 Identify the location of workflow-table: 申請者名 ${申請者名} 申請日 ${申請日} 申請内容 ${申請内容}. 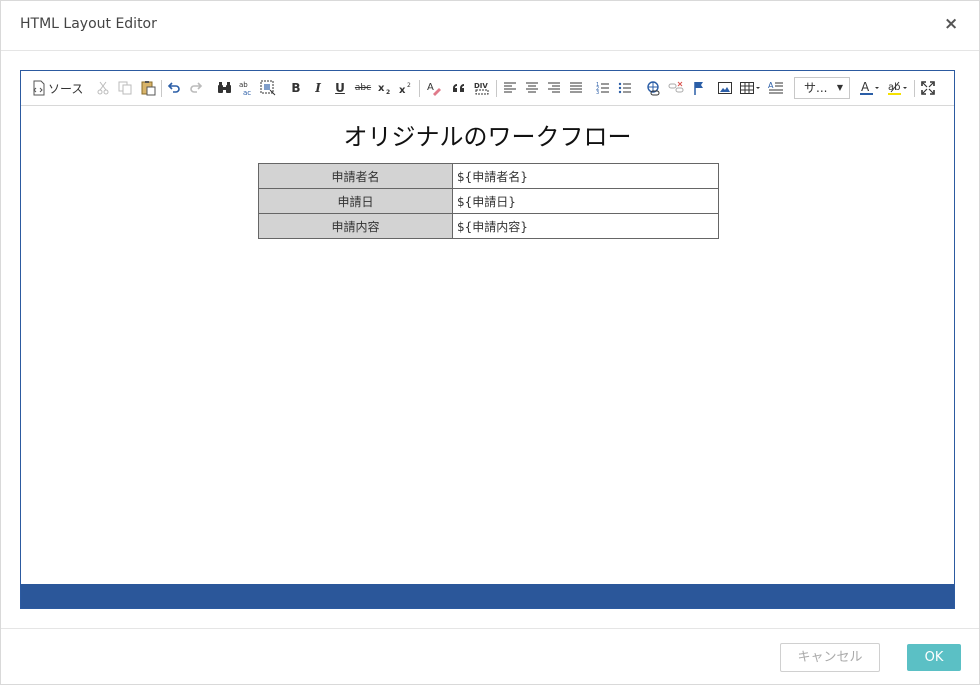
(488, 201).